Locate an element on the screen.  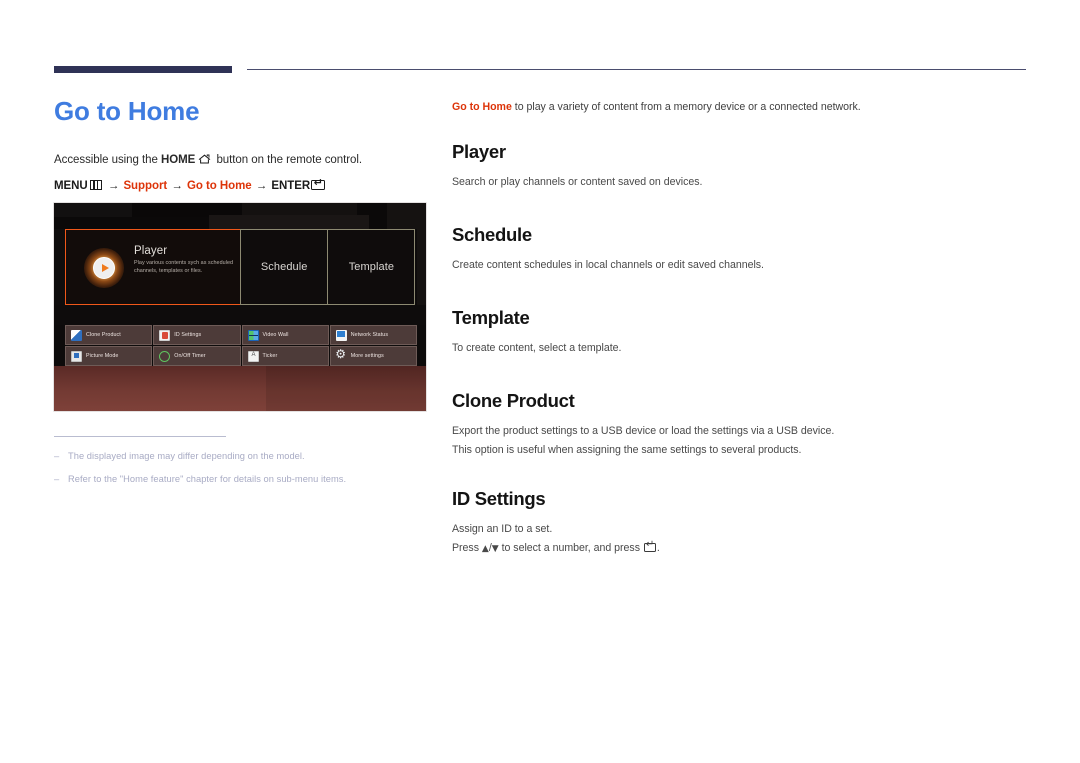
subtile-clone-product: Clone Product is located at coordinates (109, 335).